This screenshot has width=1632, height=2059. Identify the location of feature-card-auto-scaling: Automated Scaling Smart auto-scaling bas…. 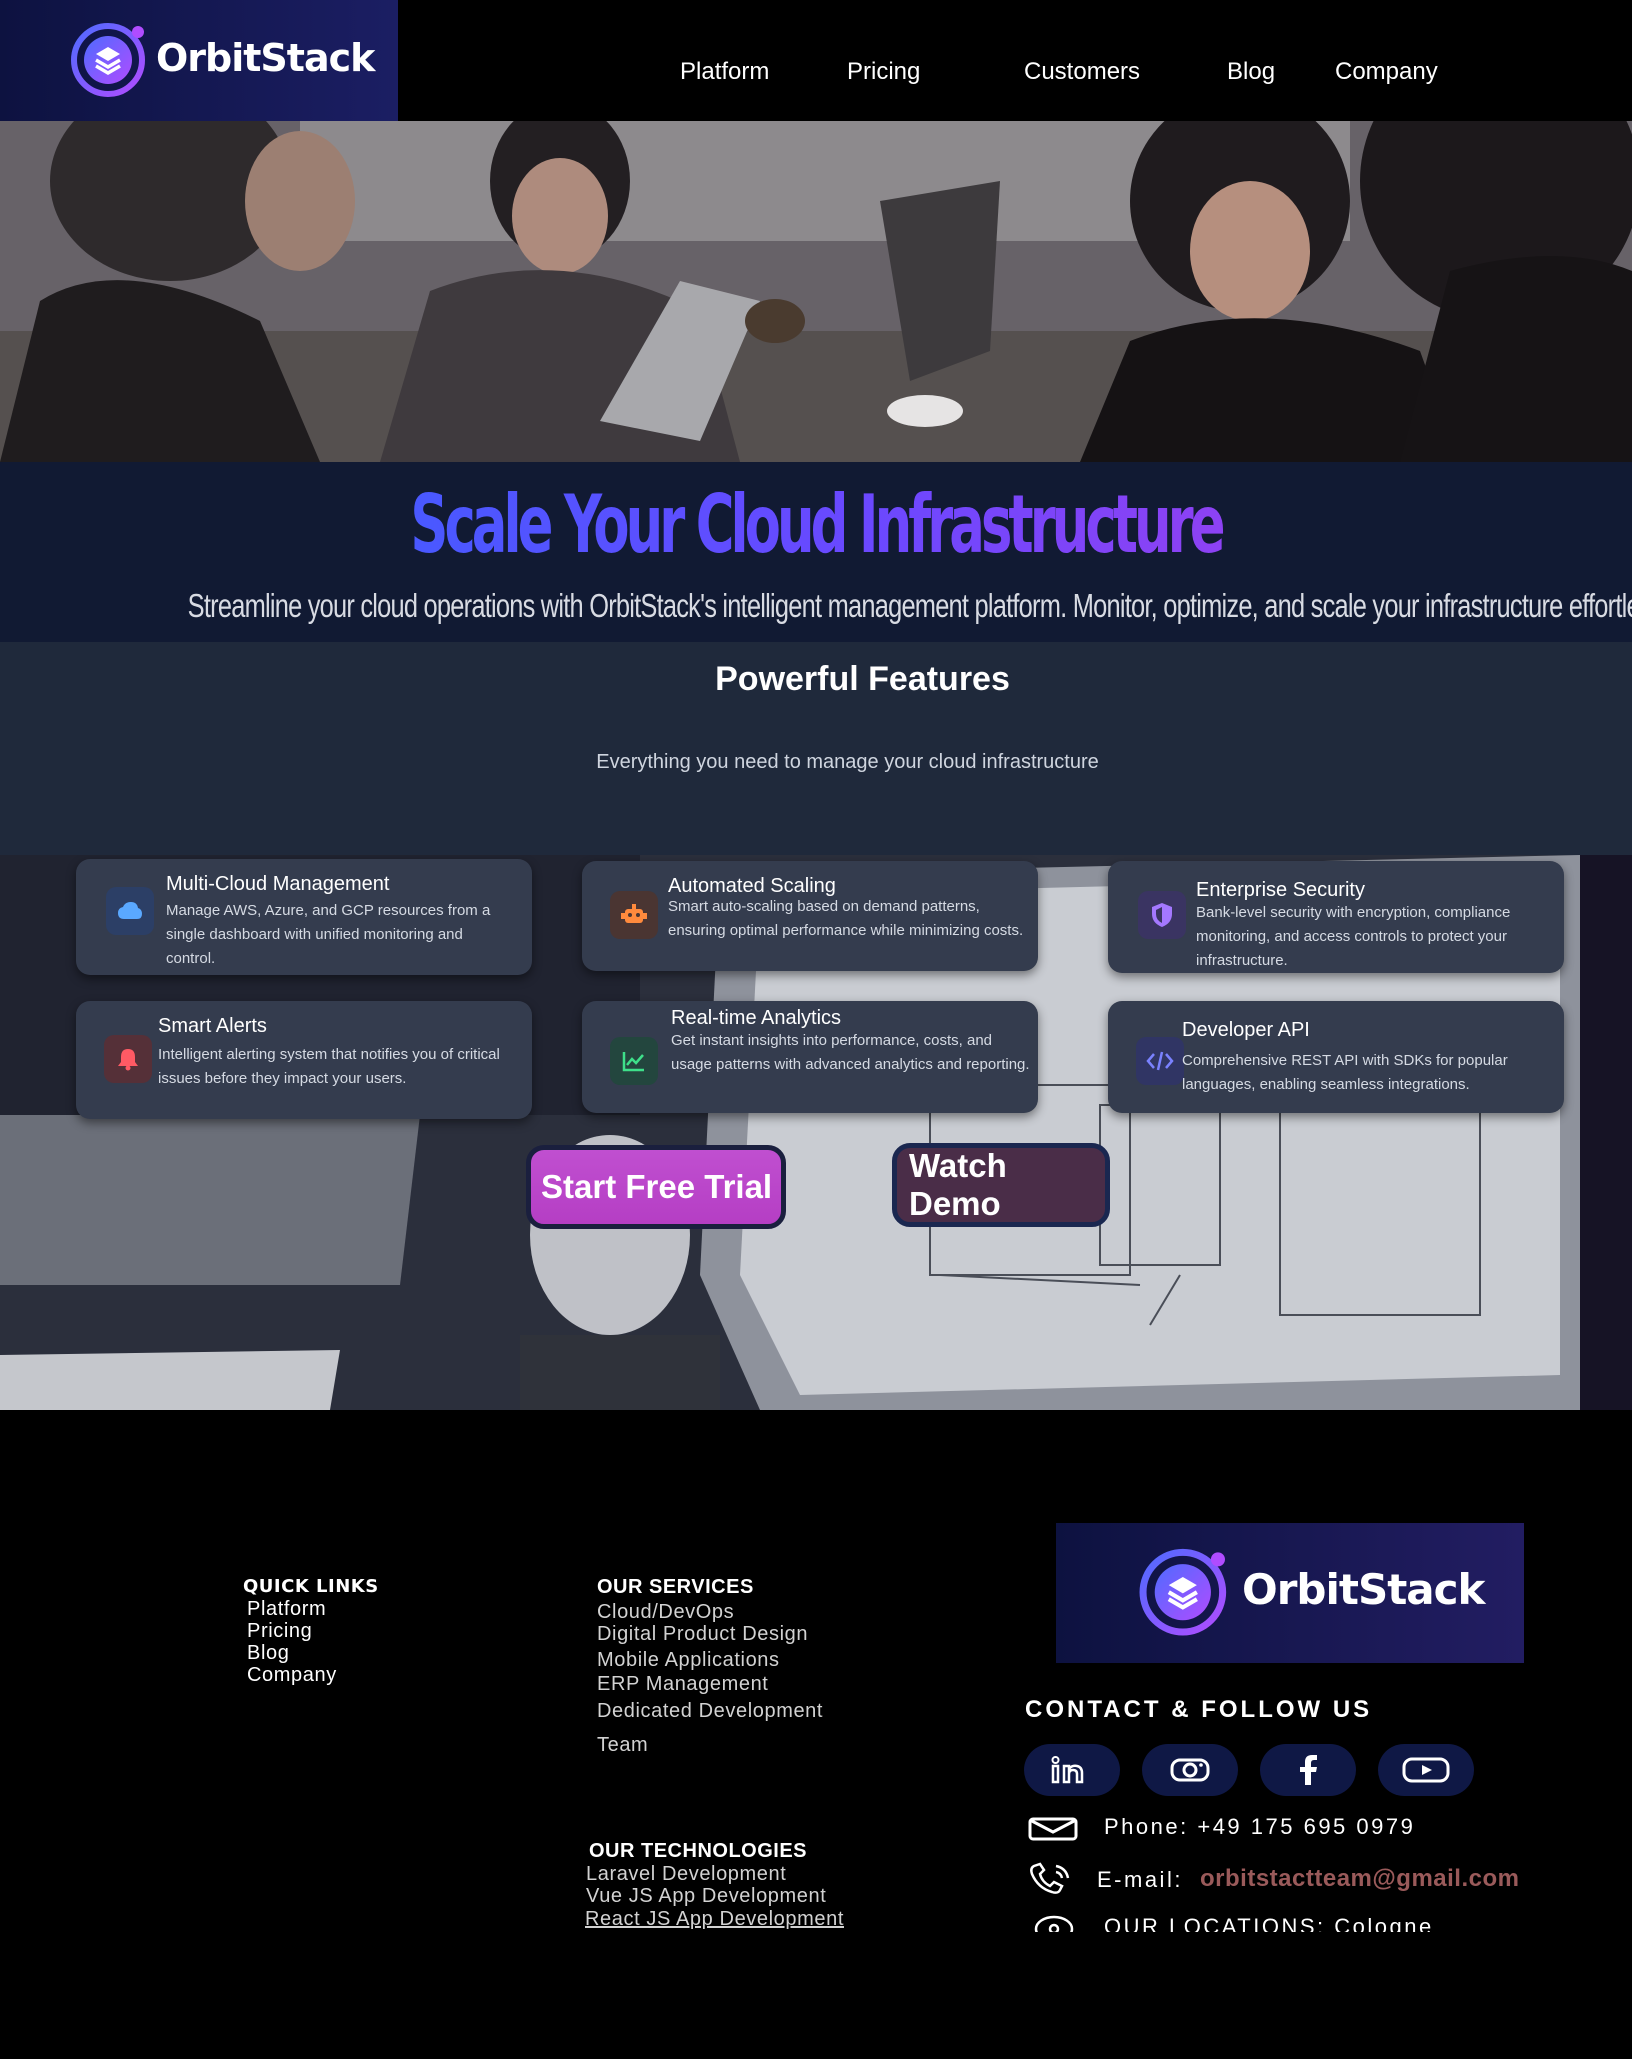
(810, 916).